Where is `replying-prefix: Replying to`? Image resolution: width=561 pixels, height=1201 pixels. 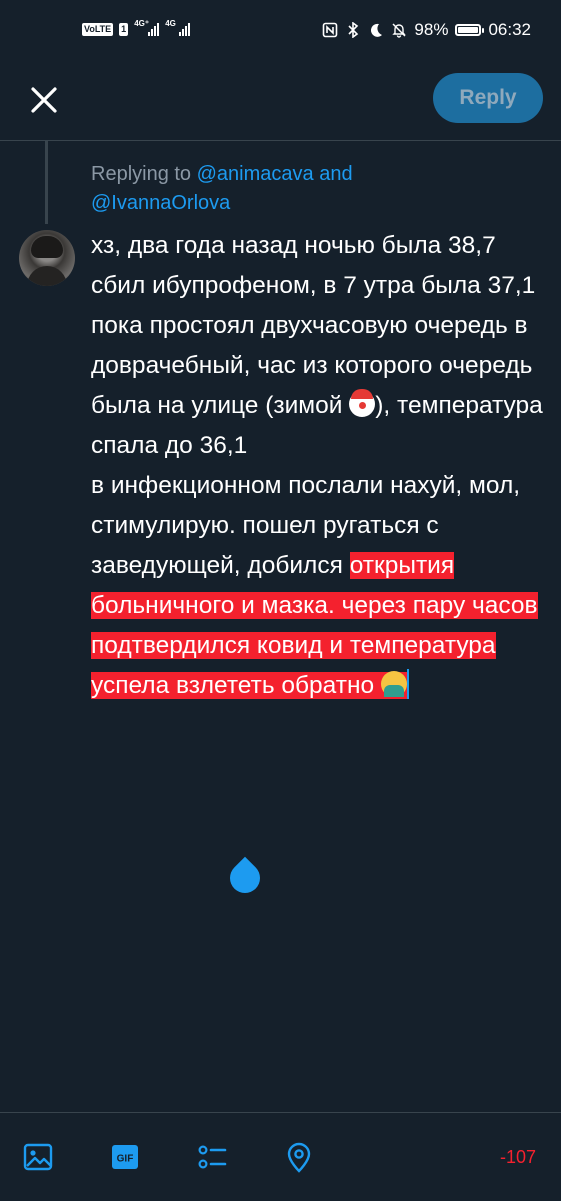 replying-prefix: Replying to is located at coordinates (144, 174).